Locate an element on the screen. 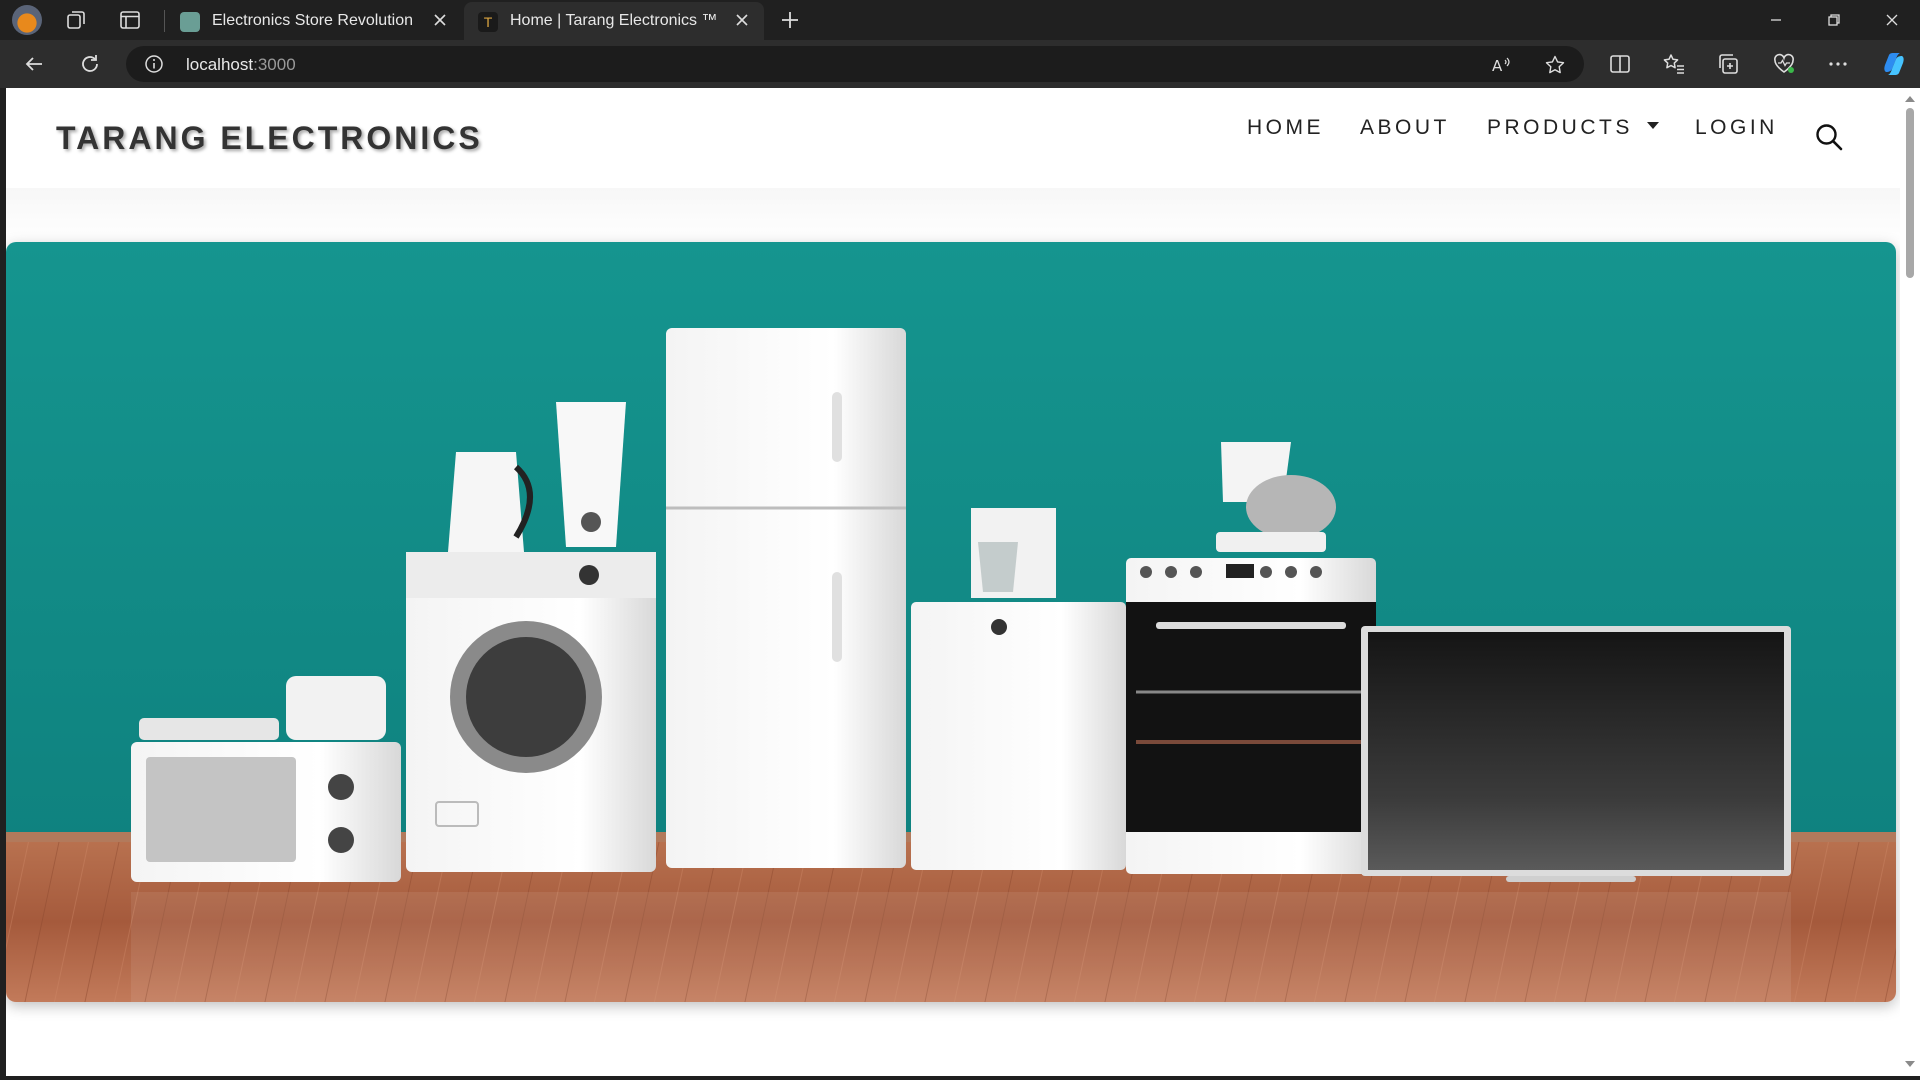 This screenshot has height=1080, width=1920. minimize-icon is located at coordinates (1776, 20).